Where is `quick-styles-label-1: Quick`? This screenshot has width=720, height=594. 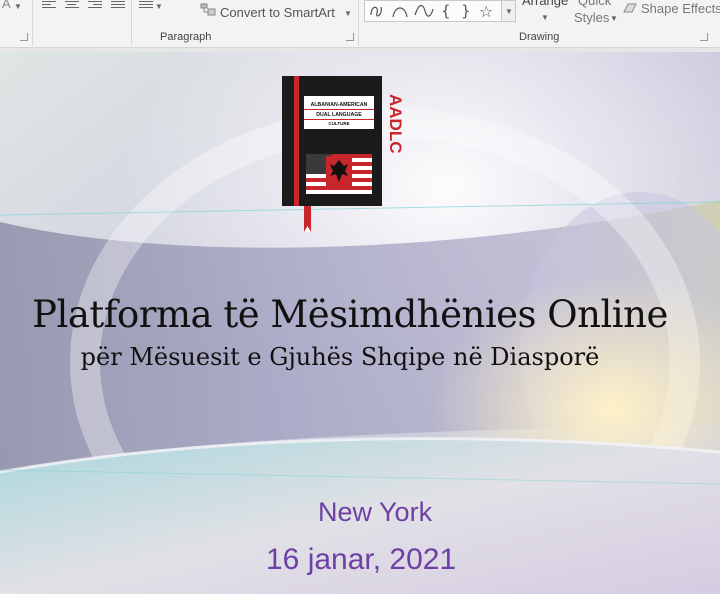 quick-styles-label-1: Quick is located at coordinates (594, 4).